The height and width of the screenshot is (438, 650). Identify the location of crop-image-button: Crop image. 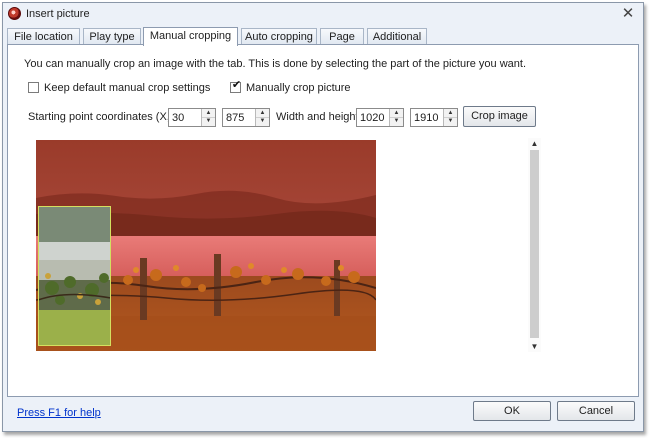
(499, 116).